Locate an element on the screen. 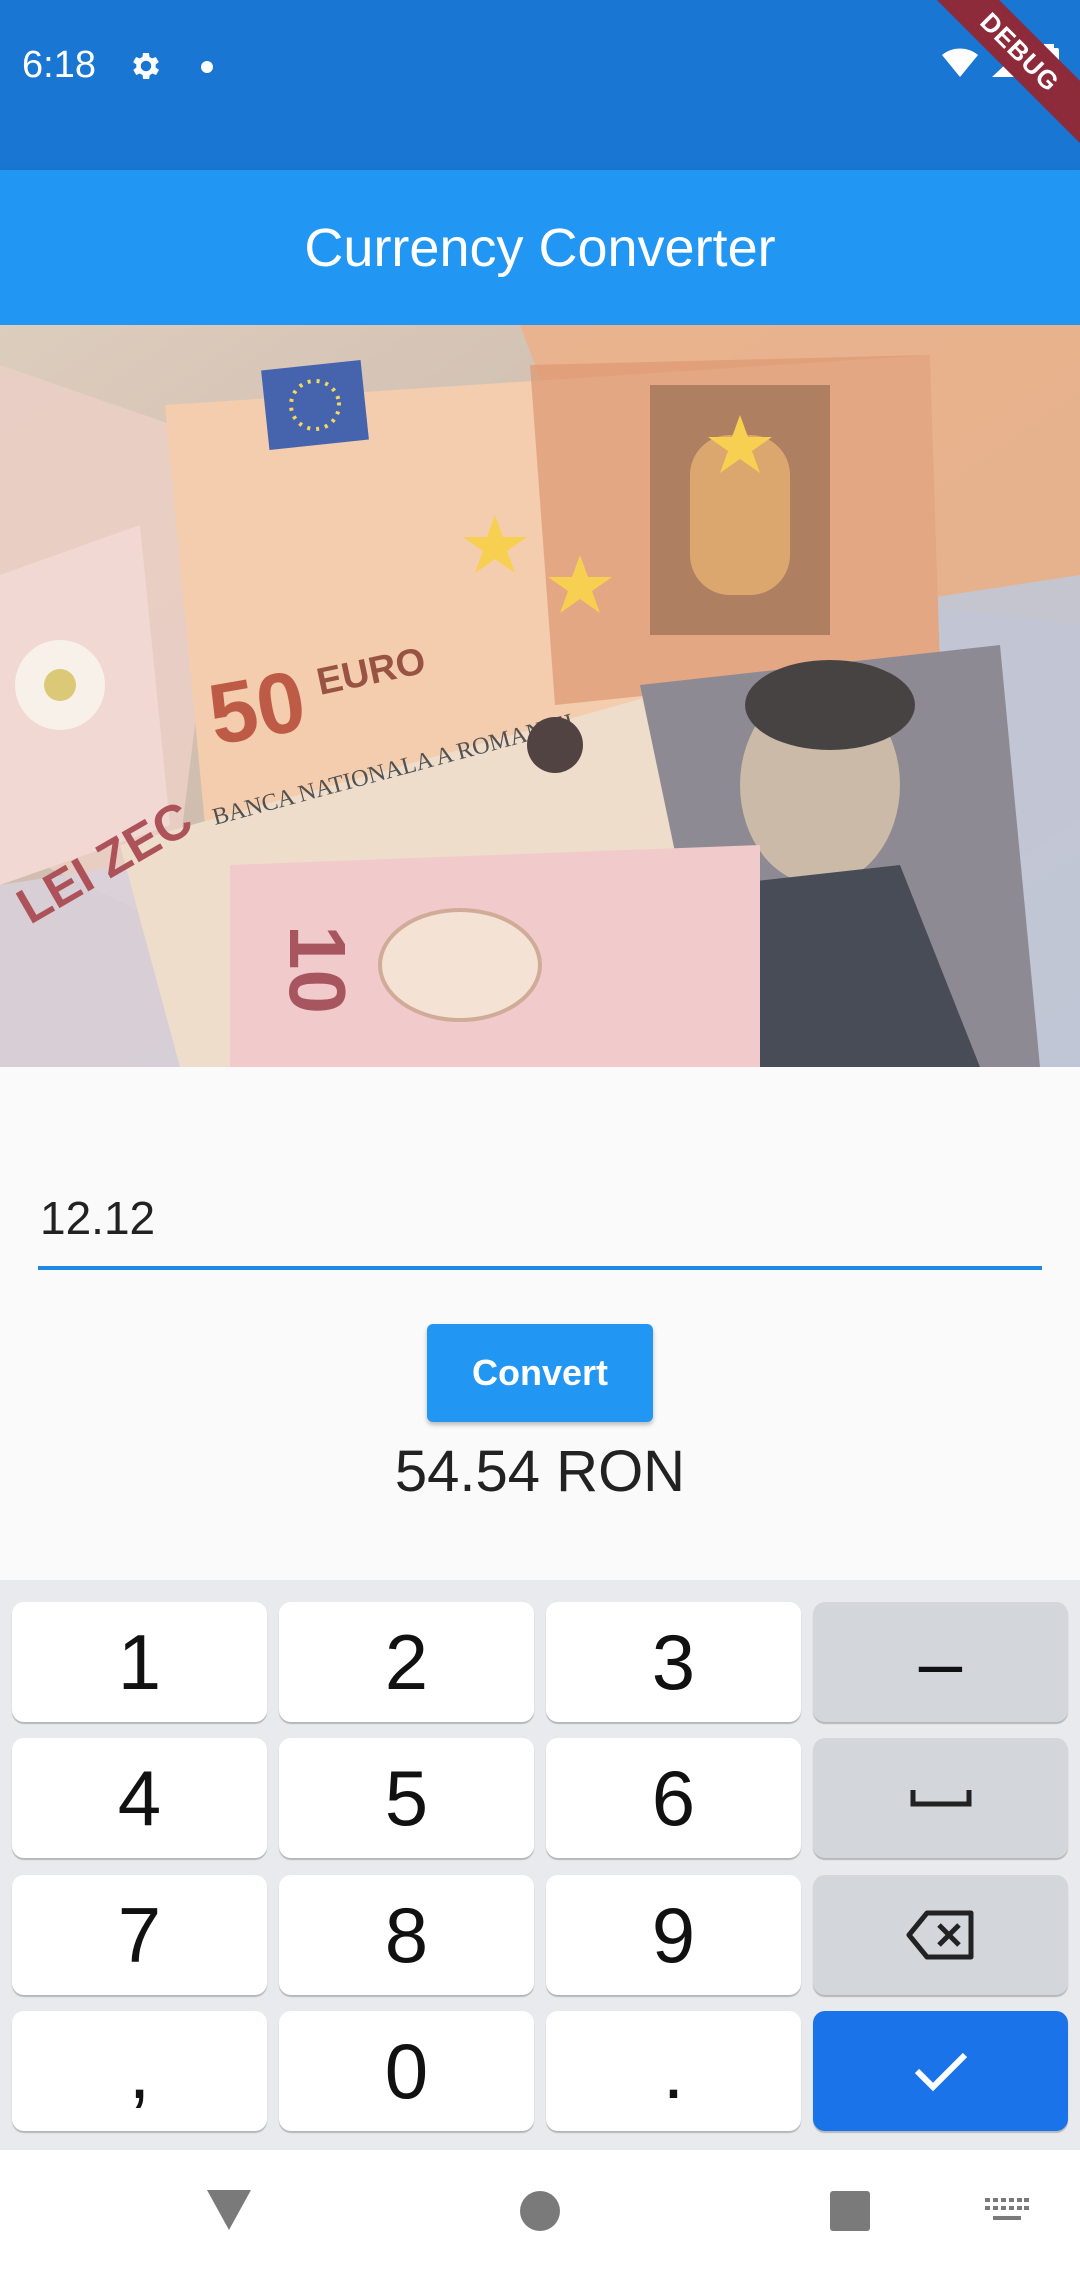 The image size is (1080, 2280). key-done is located at coordinates (940, 2071).